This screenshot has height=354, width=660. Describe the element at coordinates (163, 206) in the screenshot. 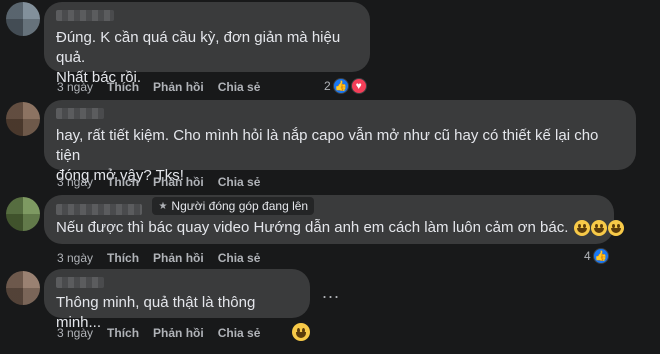

I see `rising-star-icon: ★` at that location.